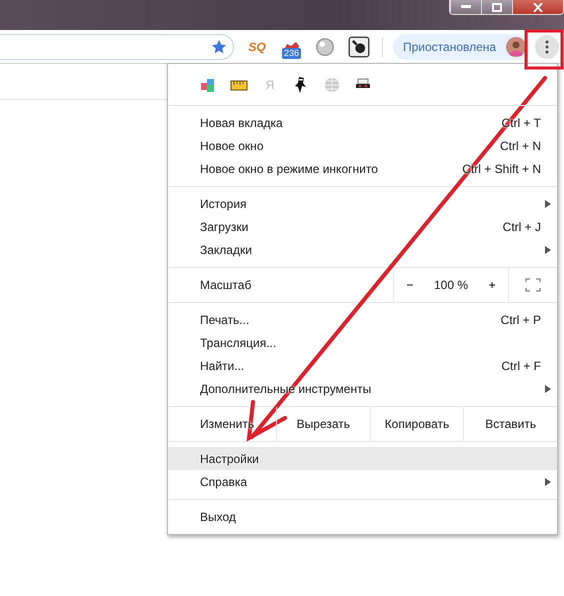  I want to click on menu-item: Справка, so click(362, 481).